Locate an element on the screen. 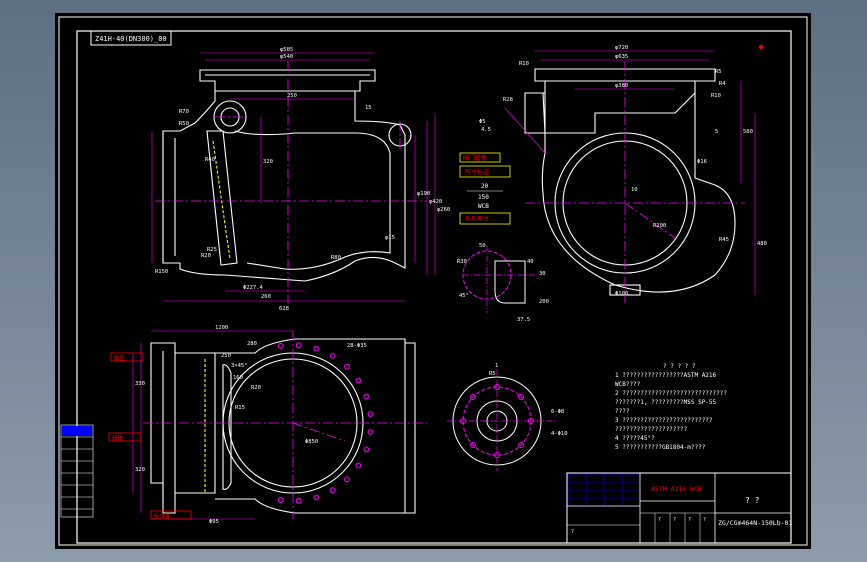 This screenshot has width=867, height=562. dim-320: 320 is located at coordinates (268, 162).